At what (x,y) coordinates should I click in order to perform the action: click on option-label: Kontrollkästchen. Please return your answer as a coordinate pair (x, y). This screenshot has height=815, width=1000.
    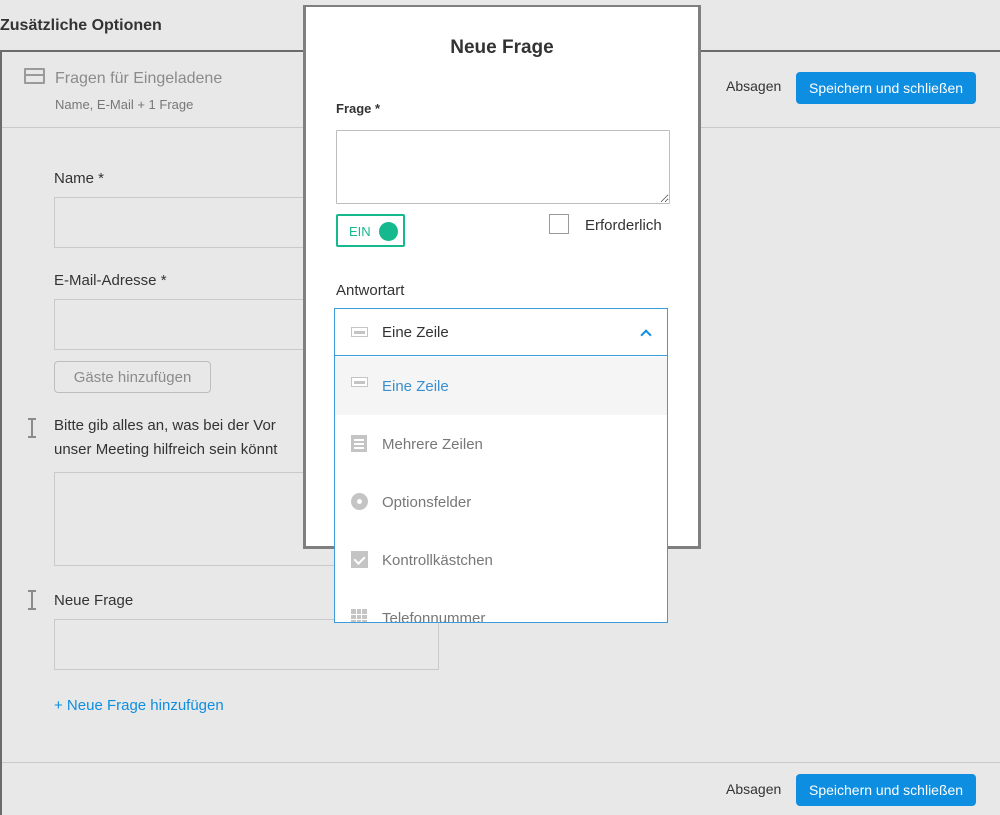
    Looking at the image, I should click on (437, 560).